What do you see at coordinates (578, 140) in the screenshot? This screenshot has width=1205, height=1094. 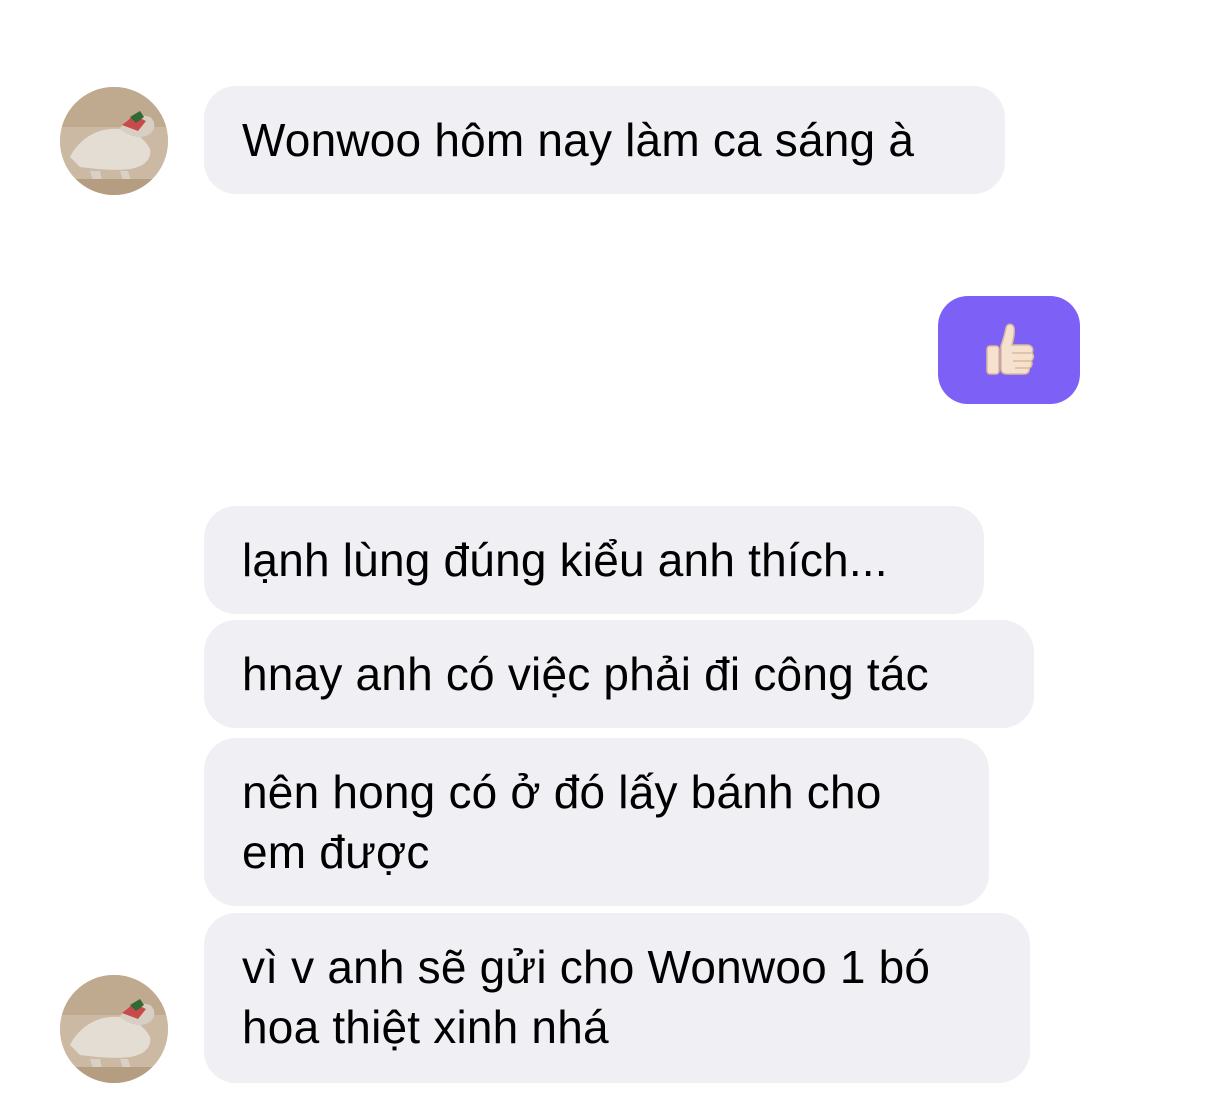 I see `message-text: Wonwoo hôm nay làm ca sáng à` at bounding box center [578, 140].